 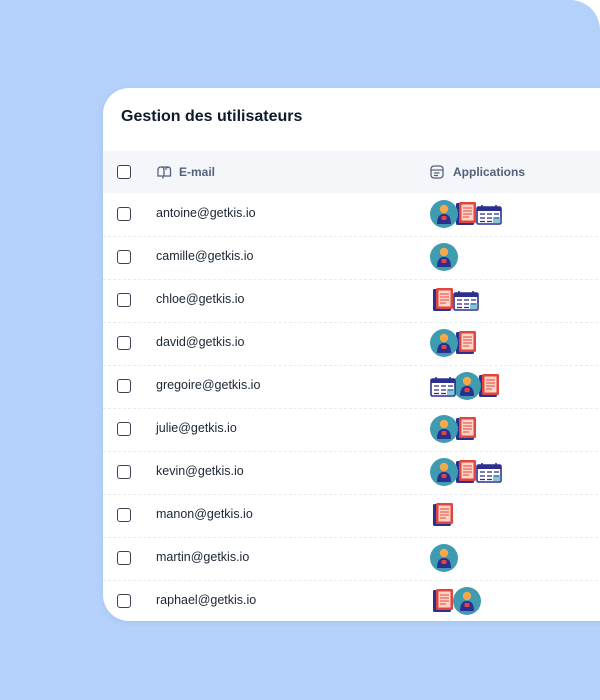 What do you see at coordinates (200, 471) in the screenshot?
I see `user-email: kevin@getkis.io` at bounding box center [200, 471].